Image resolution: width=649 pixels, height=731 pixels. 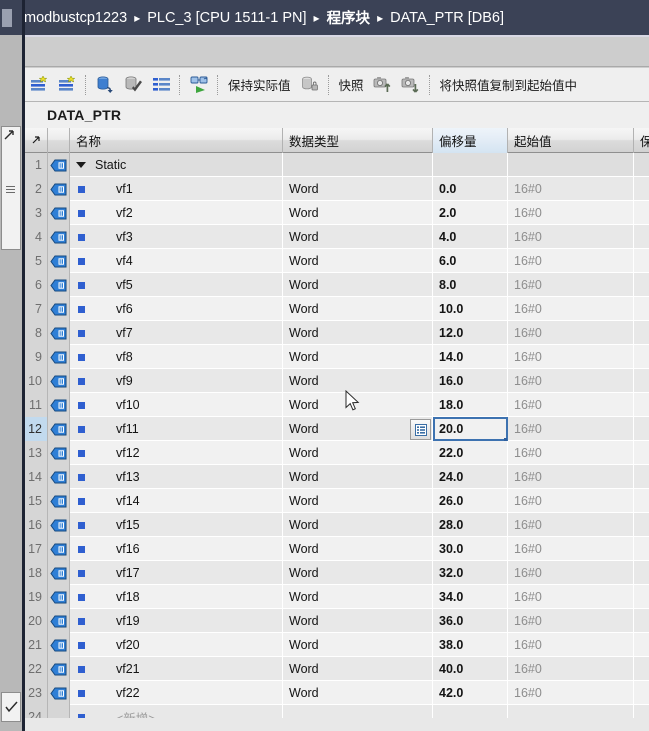 I want to click on cell-name: vf10, so click(x=176, y=405).